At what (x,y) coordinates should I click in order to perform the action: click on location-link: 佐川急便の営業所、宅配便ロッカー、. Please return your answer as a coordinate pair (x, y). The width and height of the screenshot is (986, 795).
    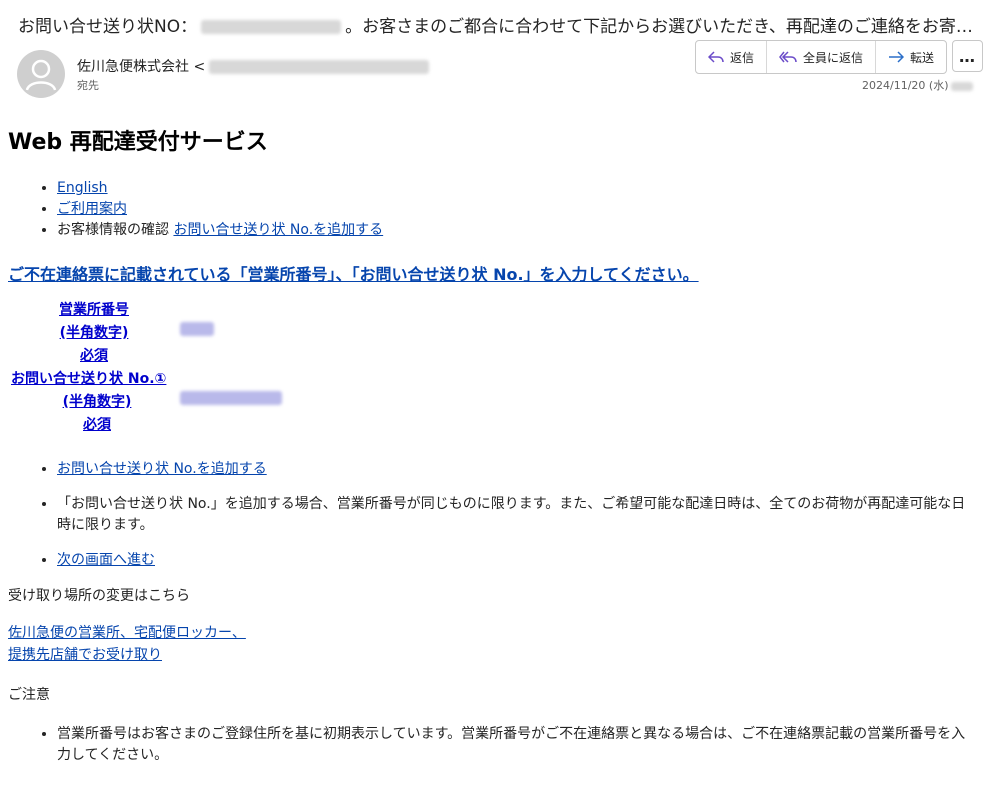
    Looking at the image, I should click on (127, 633).